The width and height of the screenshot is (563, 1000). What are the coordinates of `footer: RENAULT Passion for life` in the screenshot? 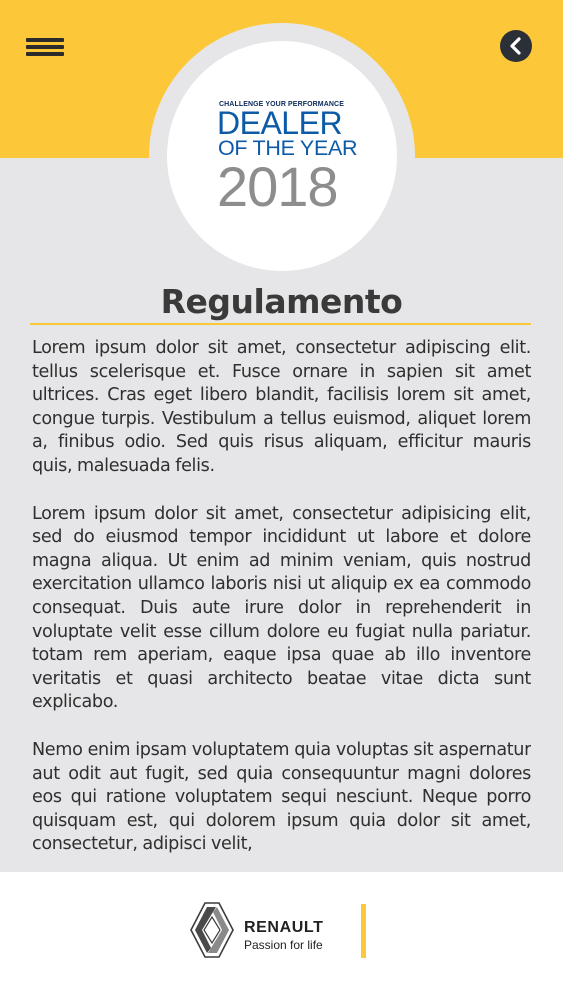 It's located at (281, 936).